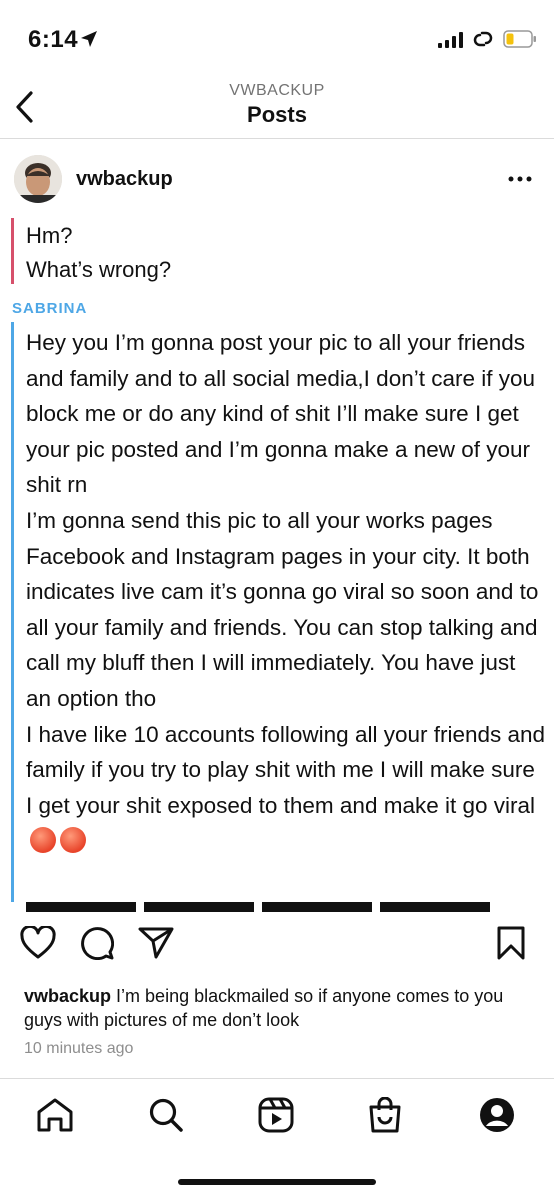 The image size is (554, 1200). I want to click on battery-icon, so click(519, 39).